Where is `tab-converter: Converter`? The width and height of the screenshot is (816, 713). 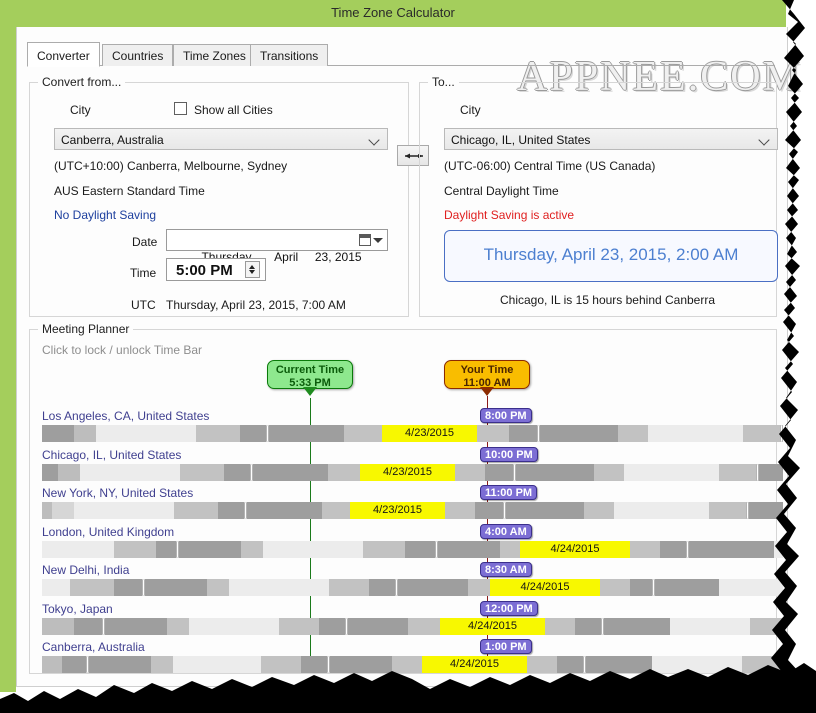 tab-converter: Converter is located at coordinates (63, 54).